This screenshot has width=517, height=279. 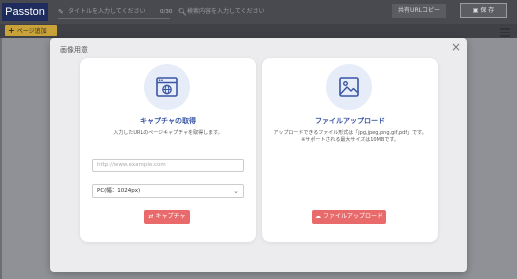 I want to click on swap-icon: ⇄, so click(x=151, y=216).